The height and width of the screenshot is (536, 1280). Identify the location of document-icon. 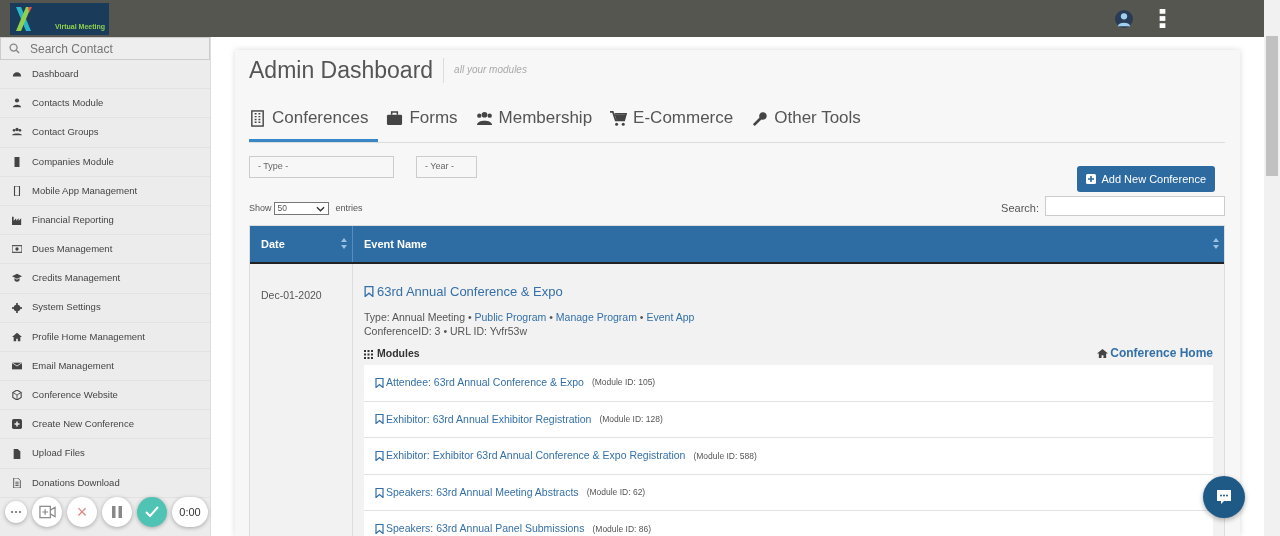
(17, 482).